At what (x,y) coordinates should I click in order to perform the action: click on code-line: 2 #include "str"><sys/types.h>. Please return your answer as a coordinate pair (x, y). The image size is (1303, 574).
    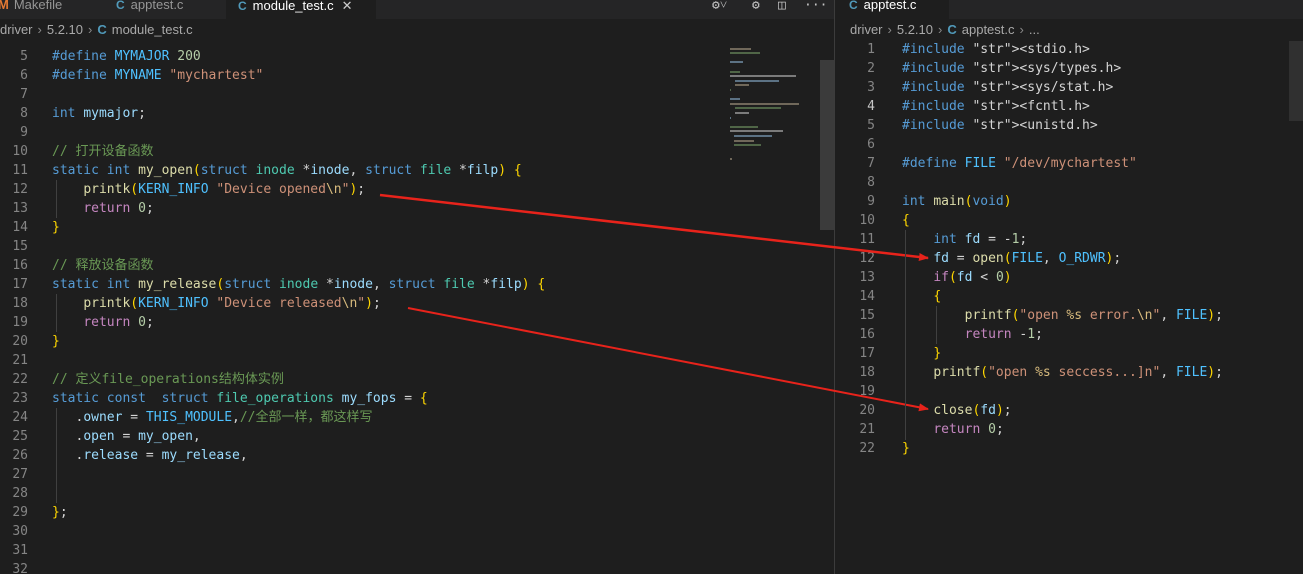
    Looking at the image, I should click on (1062, 68).